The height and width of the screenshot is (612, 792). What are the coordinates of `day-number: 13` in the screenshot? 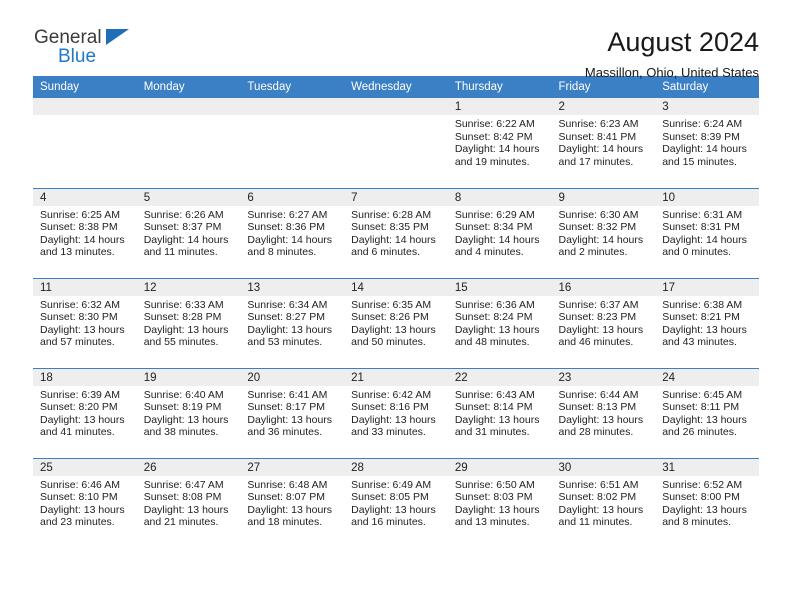 It's located at (292, 287).